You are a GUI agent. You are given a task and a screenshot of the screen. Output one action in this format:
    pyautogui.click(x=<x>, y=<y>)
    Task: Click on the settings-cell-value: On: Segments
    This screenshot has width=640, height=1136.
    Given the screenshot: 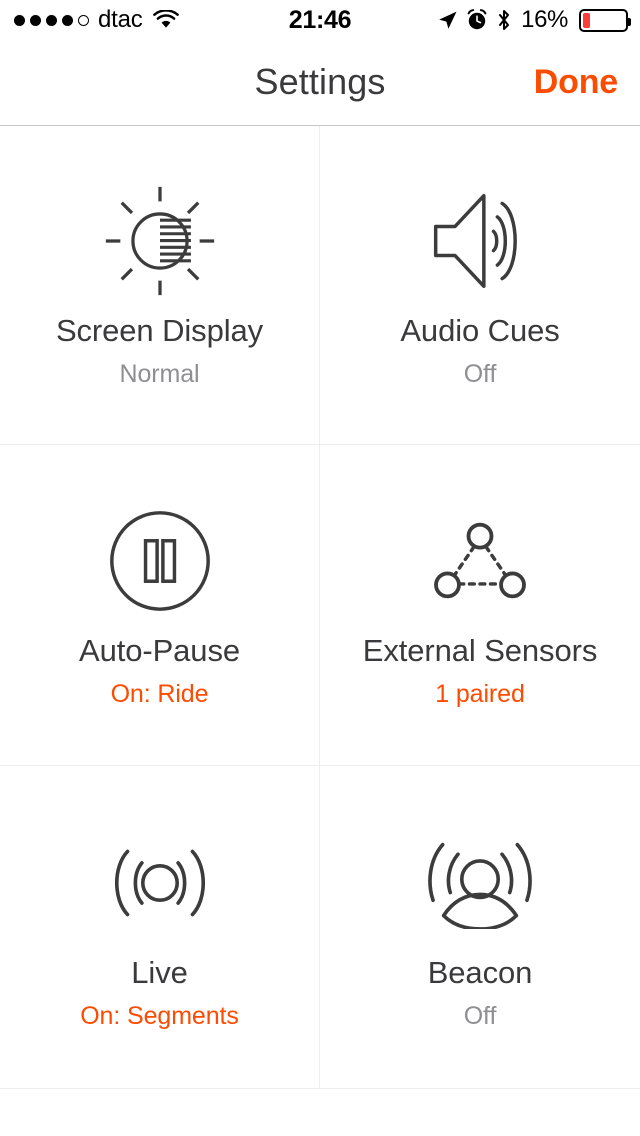 What is the action you would take?
    pyautogui.click(x=159, y=1015)
    